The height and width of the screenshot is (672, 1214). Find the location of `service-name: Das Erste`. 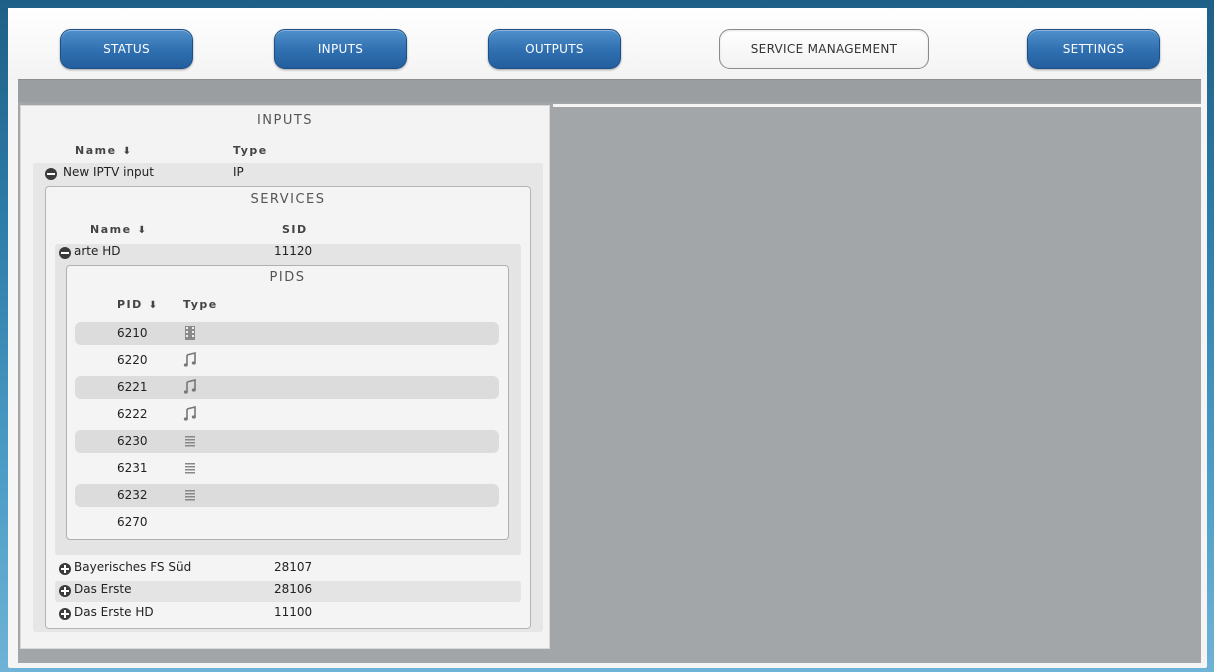

service-name: Das Erste is located at coordinates (103, 589).